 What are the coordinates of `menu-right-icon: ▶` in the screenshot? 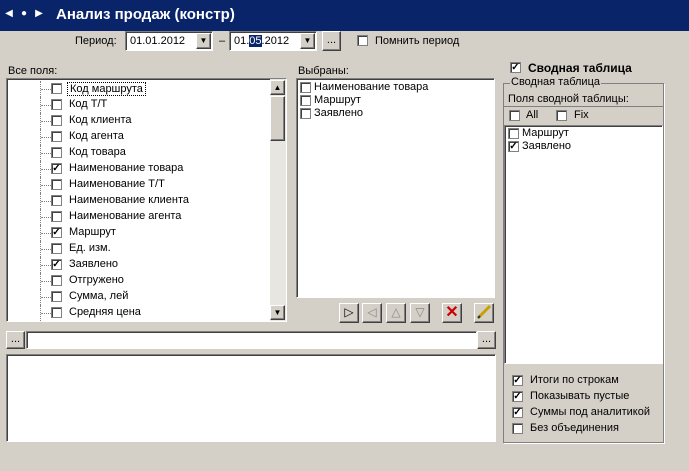 It's located at (39, 14).